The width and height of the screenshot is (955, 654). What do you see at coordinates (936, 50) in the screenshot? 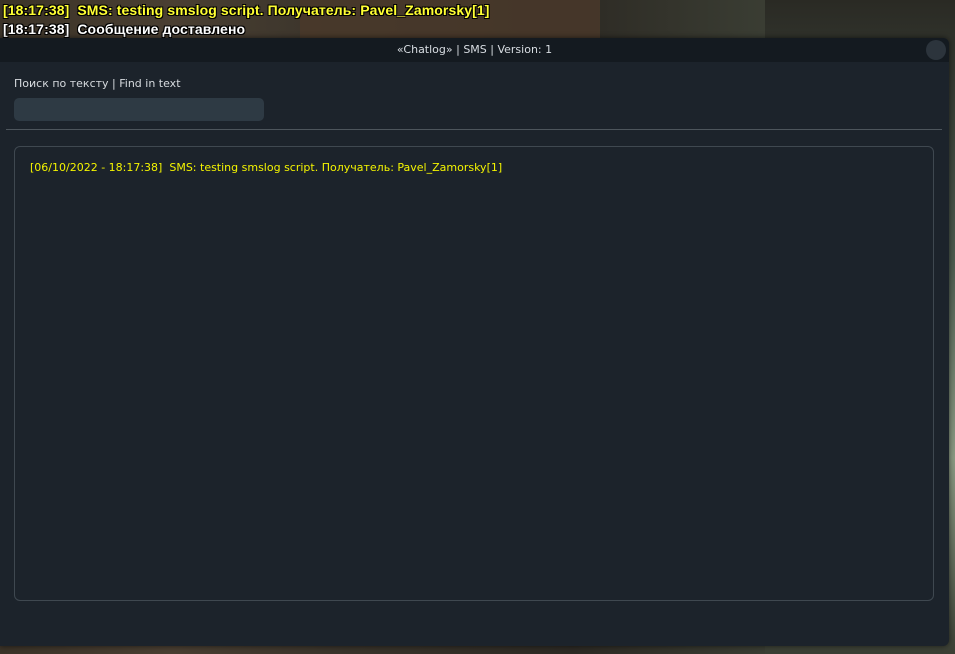
I see `close-icon` at bounding box center [936, 50].